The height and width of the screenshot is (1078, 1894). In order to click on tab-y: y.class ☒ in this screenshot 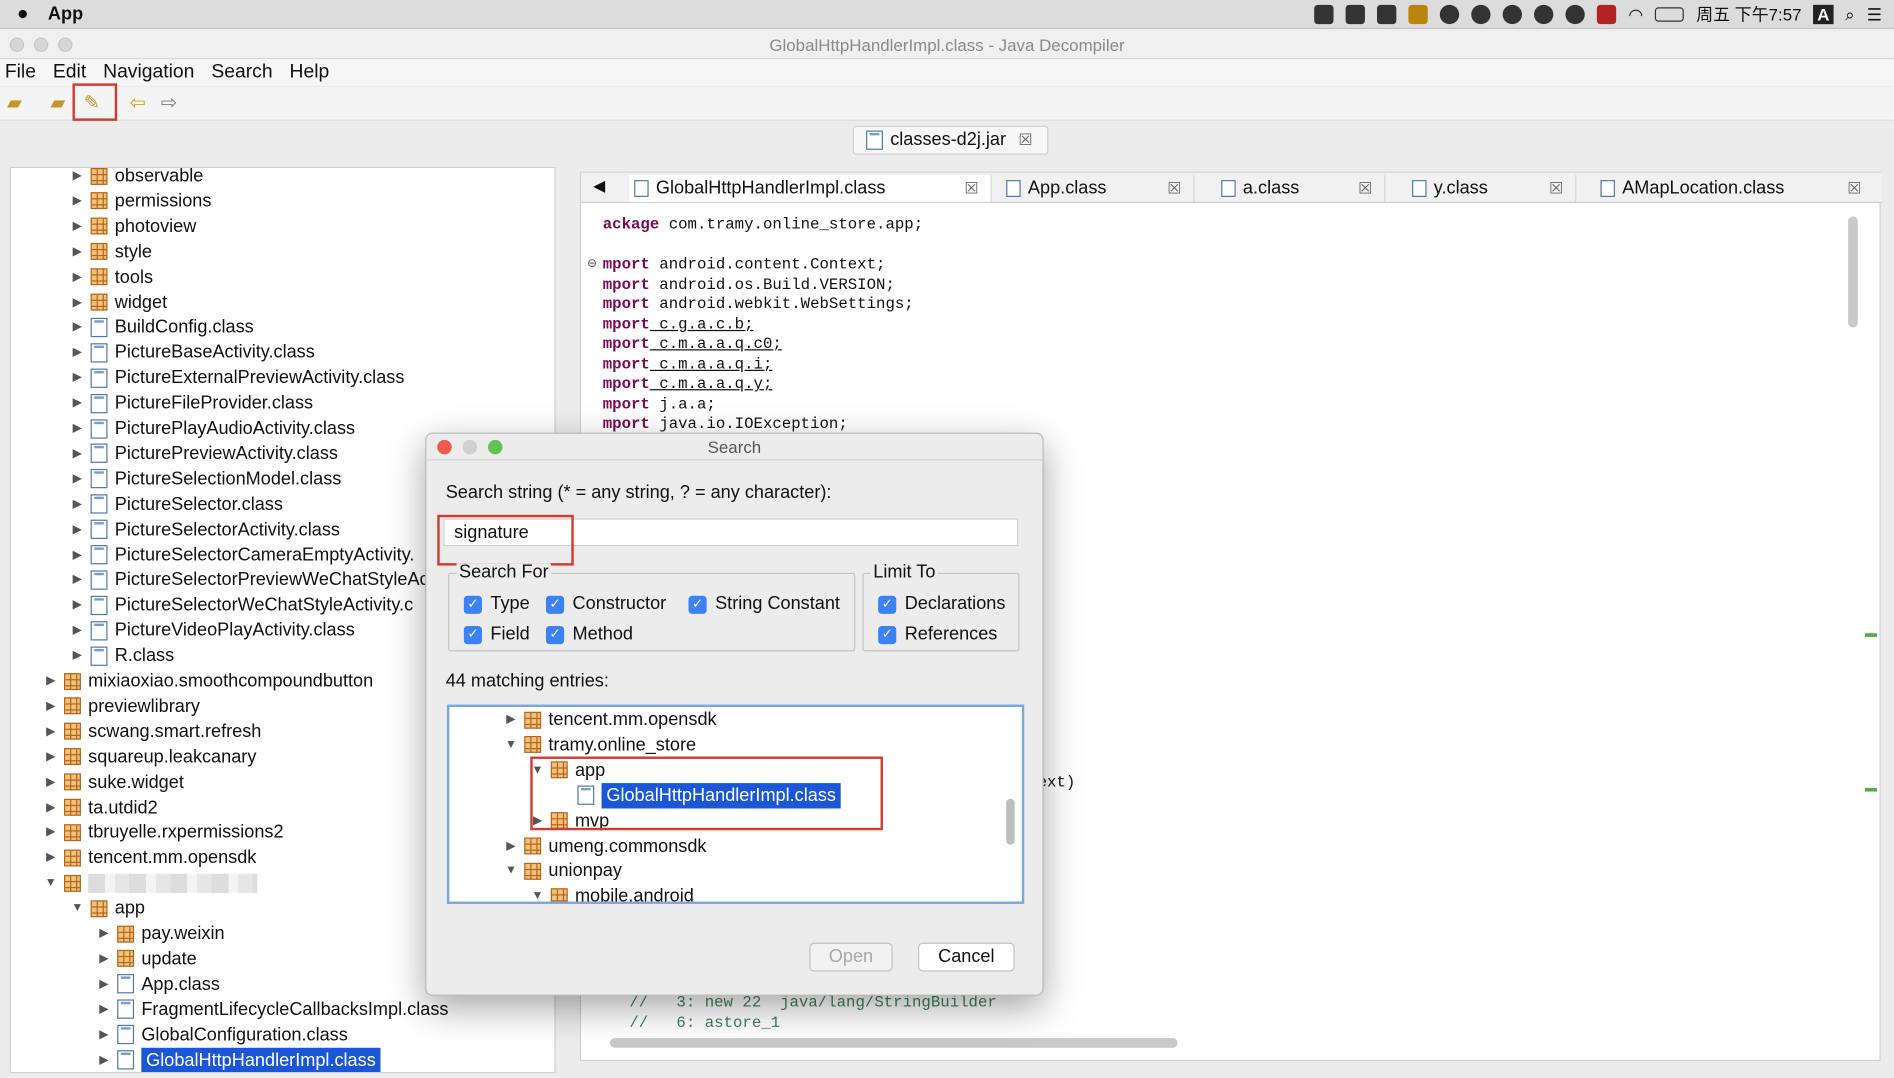, I will do `click(1492, 188)`.